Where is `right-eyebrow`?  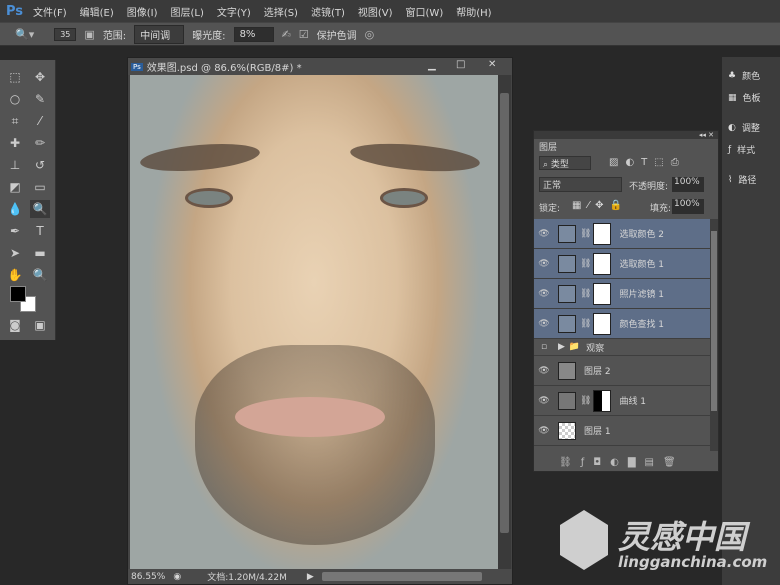 right-eyebrow is located at coordinates (415, 157).